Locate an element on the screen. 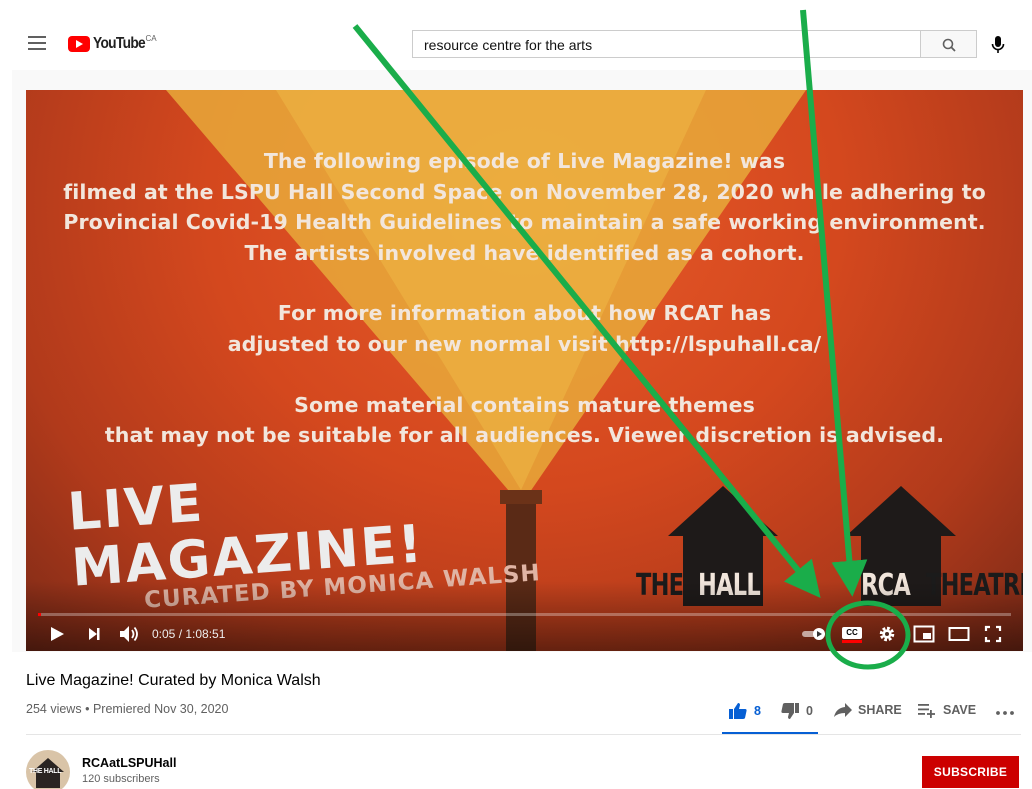 The height and width of the screenshot is (789, 1032). subscribe-button: SUBSCRIBE is located at coordinates (970, 772).